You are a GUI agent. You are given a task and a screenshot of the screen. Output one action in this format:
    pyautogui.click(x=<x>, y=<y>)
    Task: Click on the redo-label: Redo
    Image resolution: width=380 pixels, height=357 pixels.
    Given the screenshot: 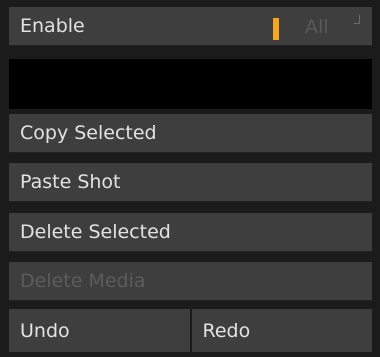 What is the action you would take?
    pyautogui.click(x=226, y=330)
    